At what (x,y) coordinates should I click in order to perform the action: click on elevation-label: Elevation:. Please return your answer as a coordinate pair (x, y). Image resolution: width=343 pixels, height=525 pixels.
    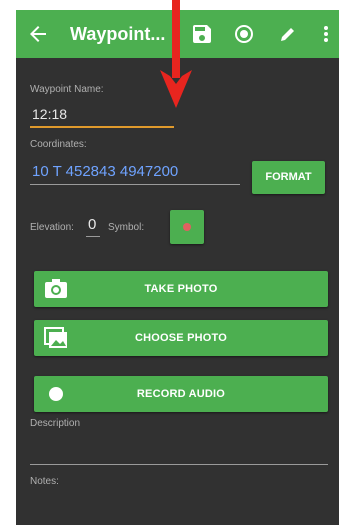
    Looking at the image, I should click on (52, 227).